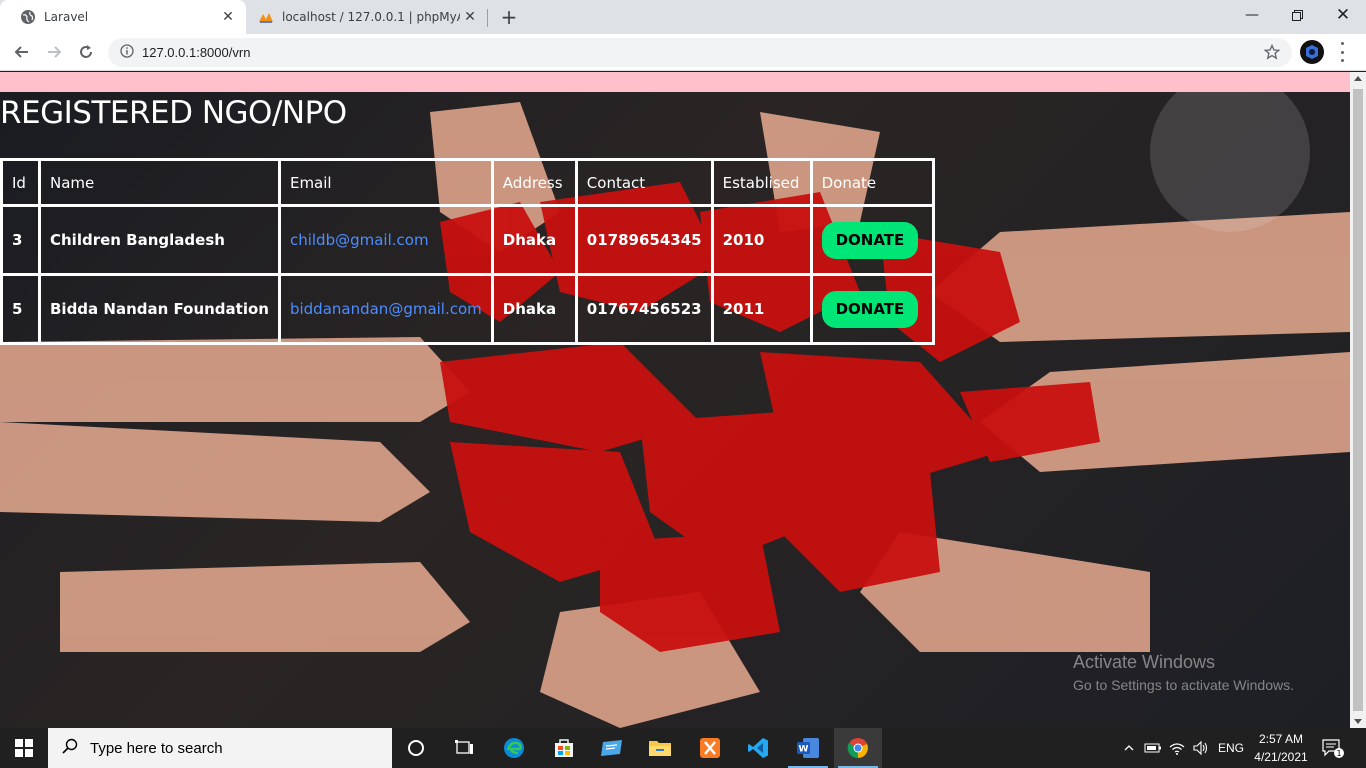 This screenshot has height=768, width=1366. I want to click on browser-toolbar: 127.0.0.1:8000/vrn, so click(683, 52).